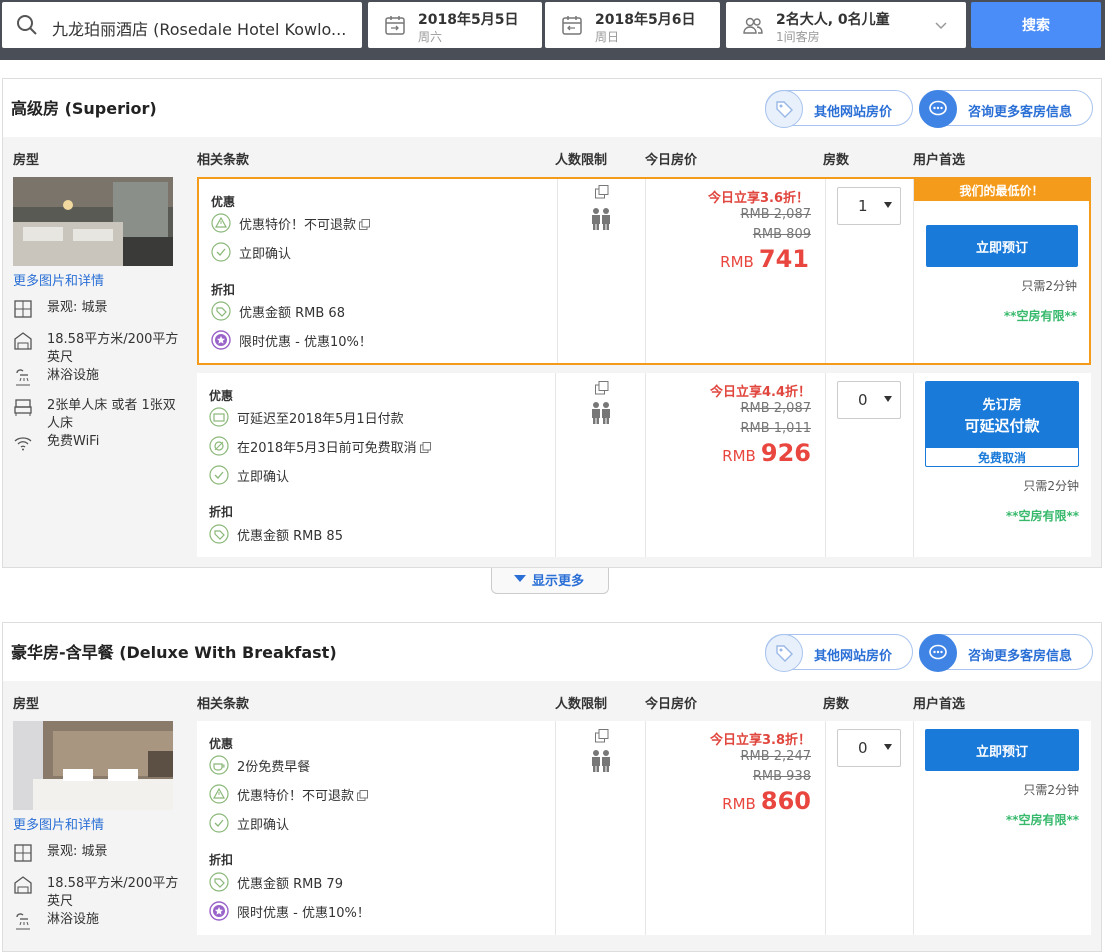 The width and height of the screenshot is (1105, 952). What do you see at coordinates (219, 911) in the screenshot?
I see `star-badge-icon` at bounding box center [219, 911].